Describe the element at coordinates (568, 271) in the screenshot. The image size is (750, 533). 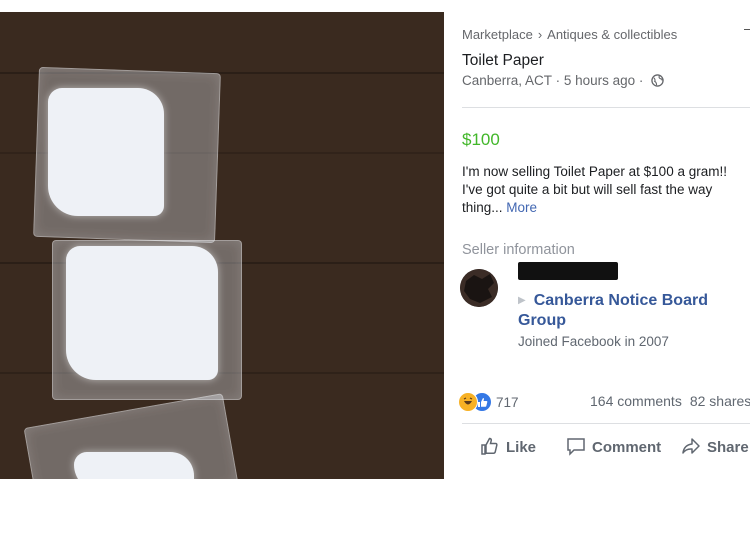
I see `redacted-block` at that location.